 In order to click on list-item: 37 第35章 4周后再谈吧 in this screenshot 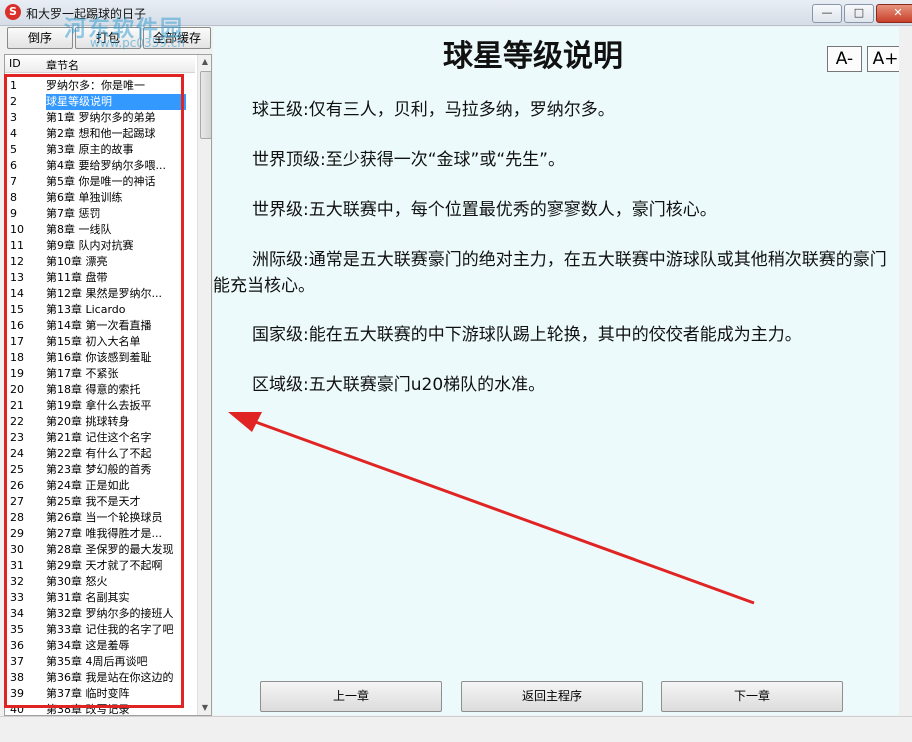, I will do `click(100, 662)`.